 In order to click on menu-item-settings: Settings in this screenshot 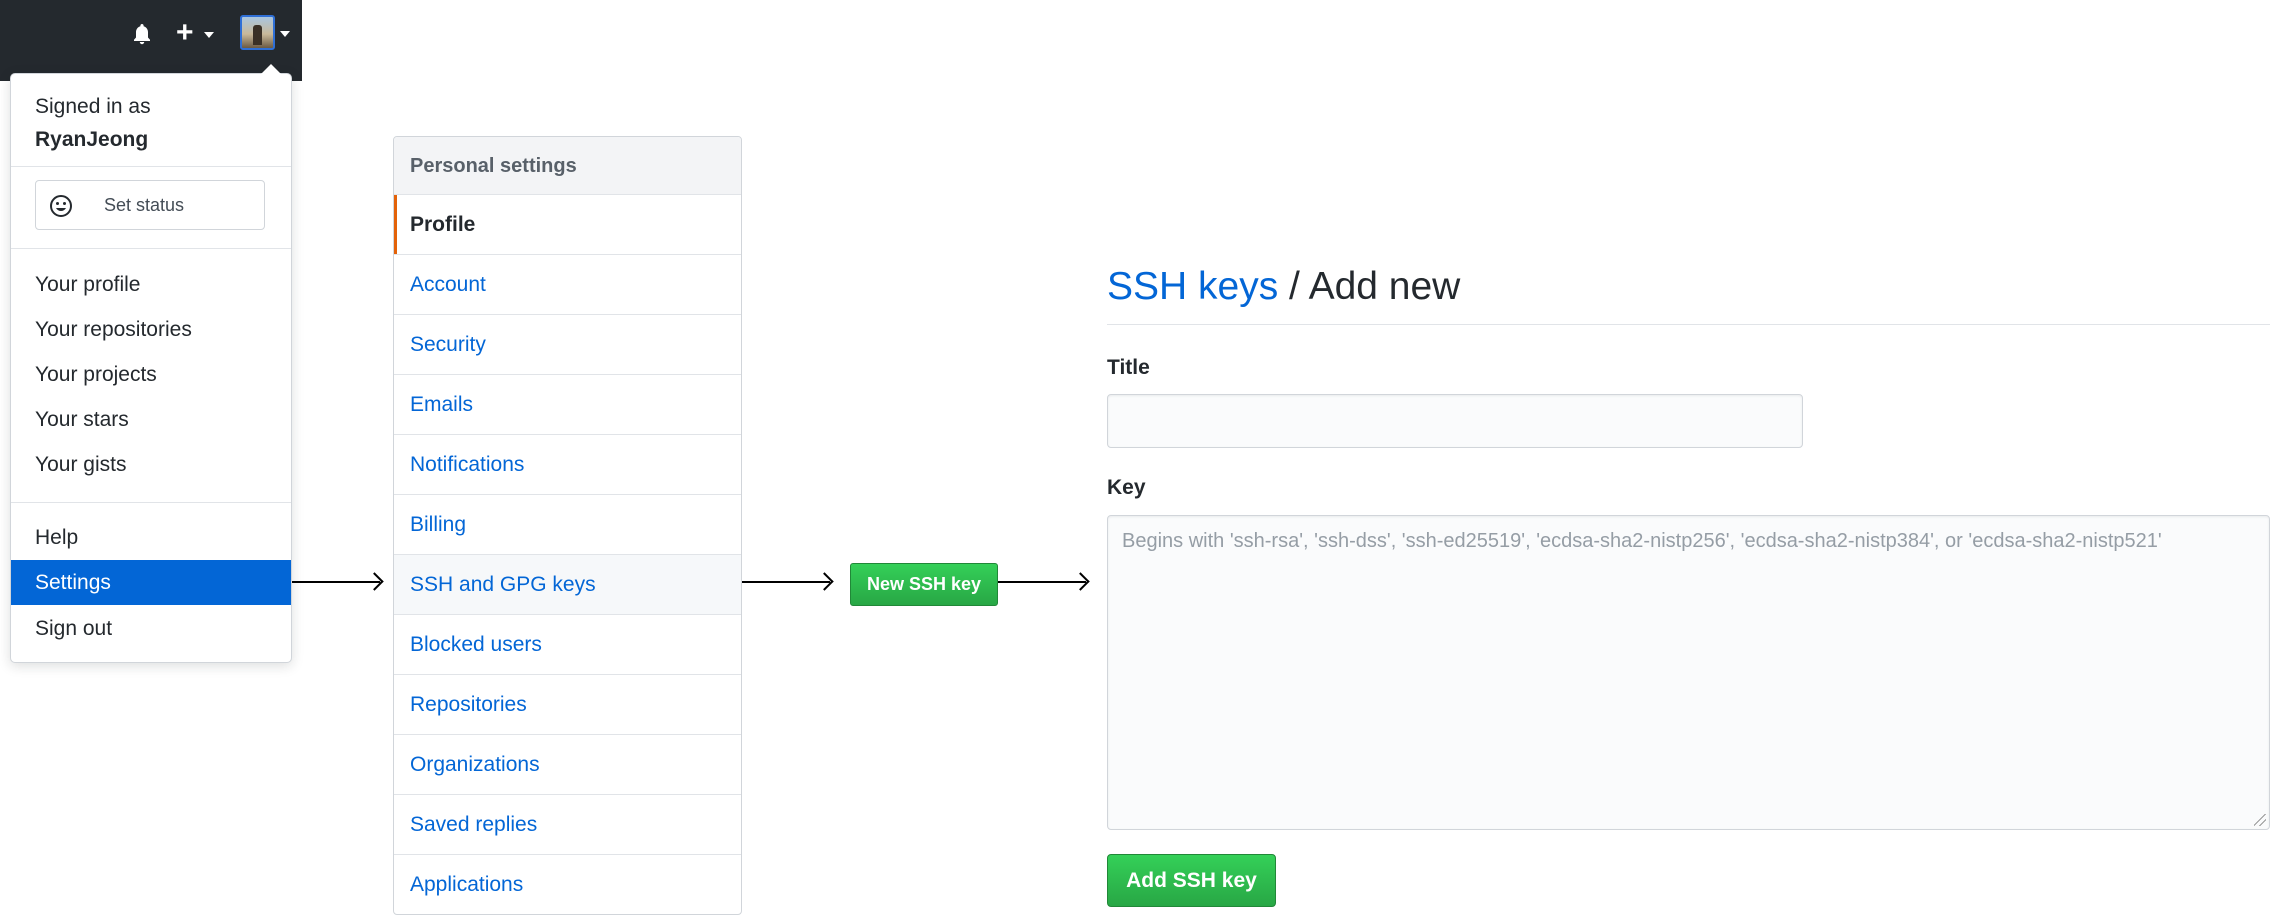, I will do `click(151, 582)`.